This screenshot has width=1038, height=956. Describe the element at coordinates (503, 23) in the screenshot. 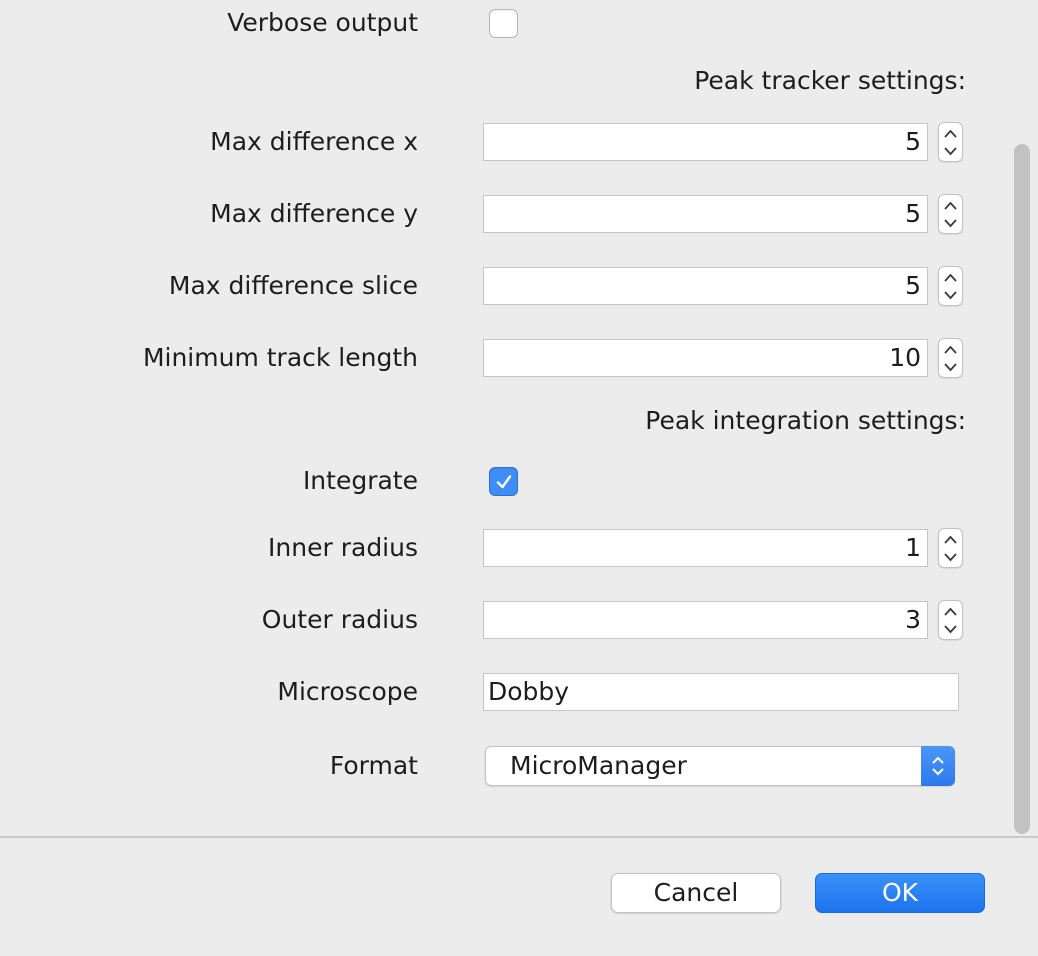

I see `verbose-output-checkbox` at that location.